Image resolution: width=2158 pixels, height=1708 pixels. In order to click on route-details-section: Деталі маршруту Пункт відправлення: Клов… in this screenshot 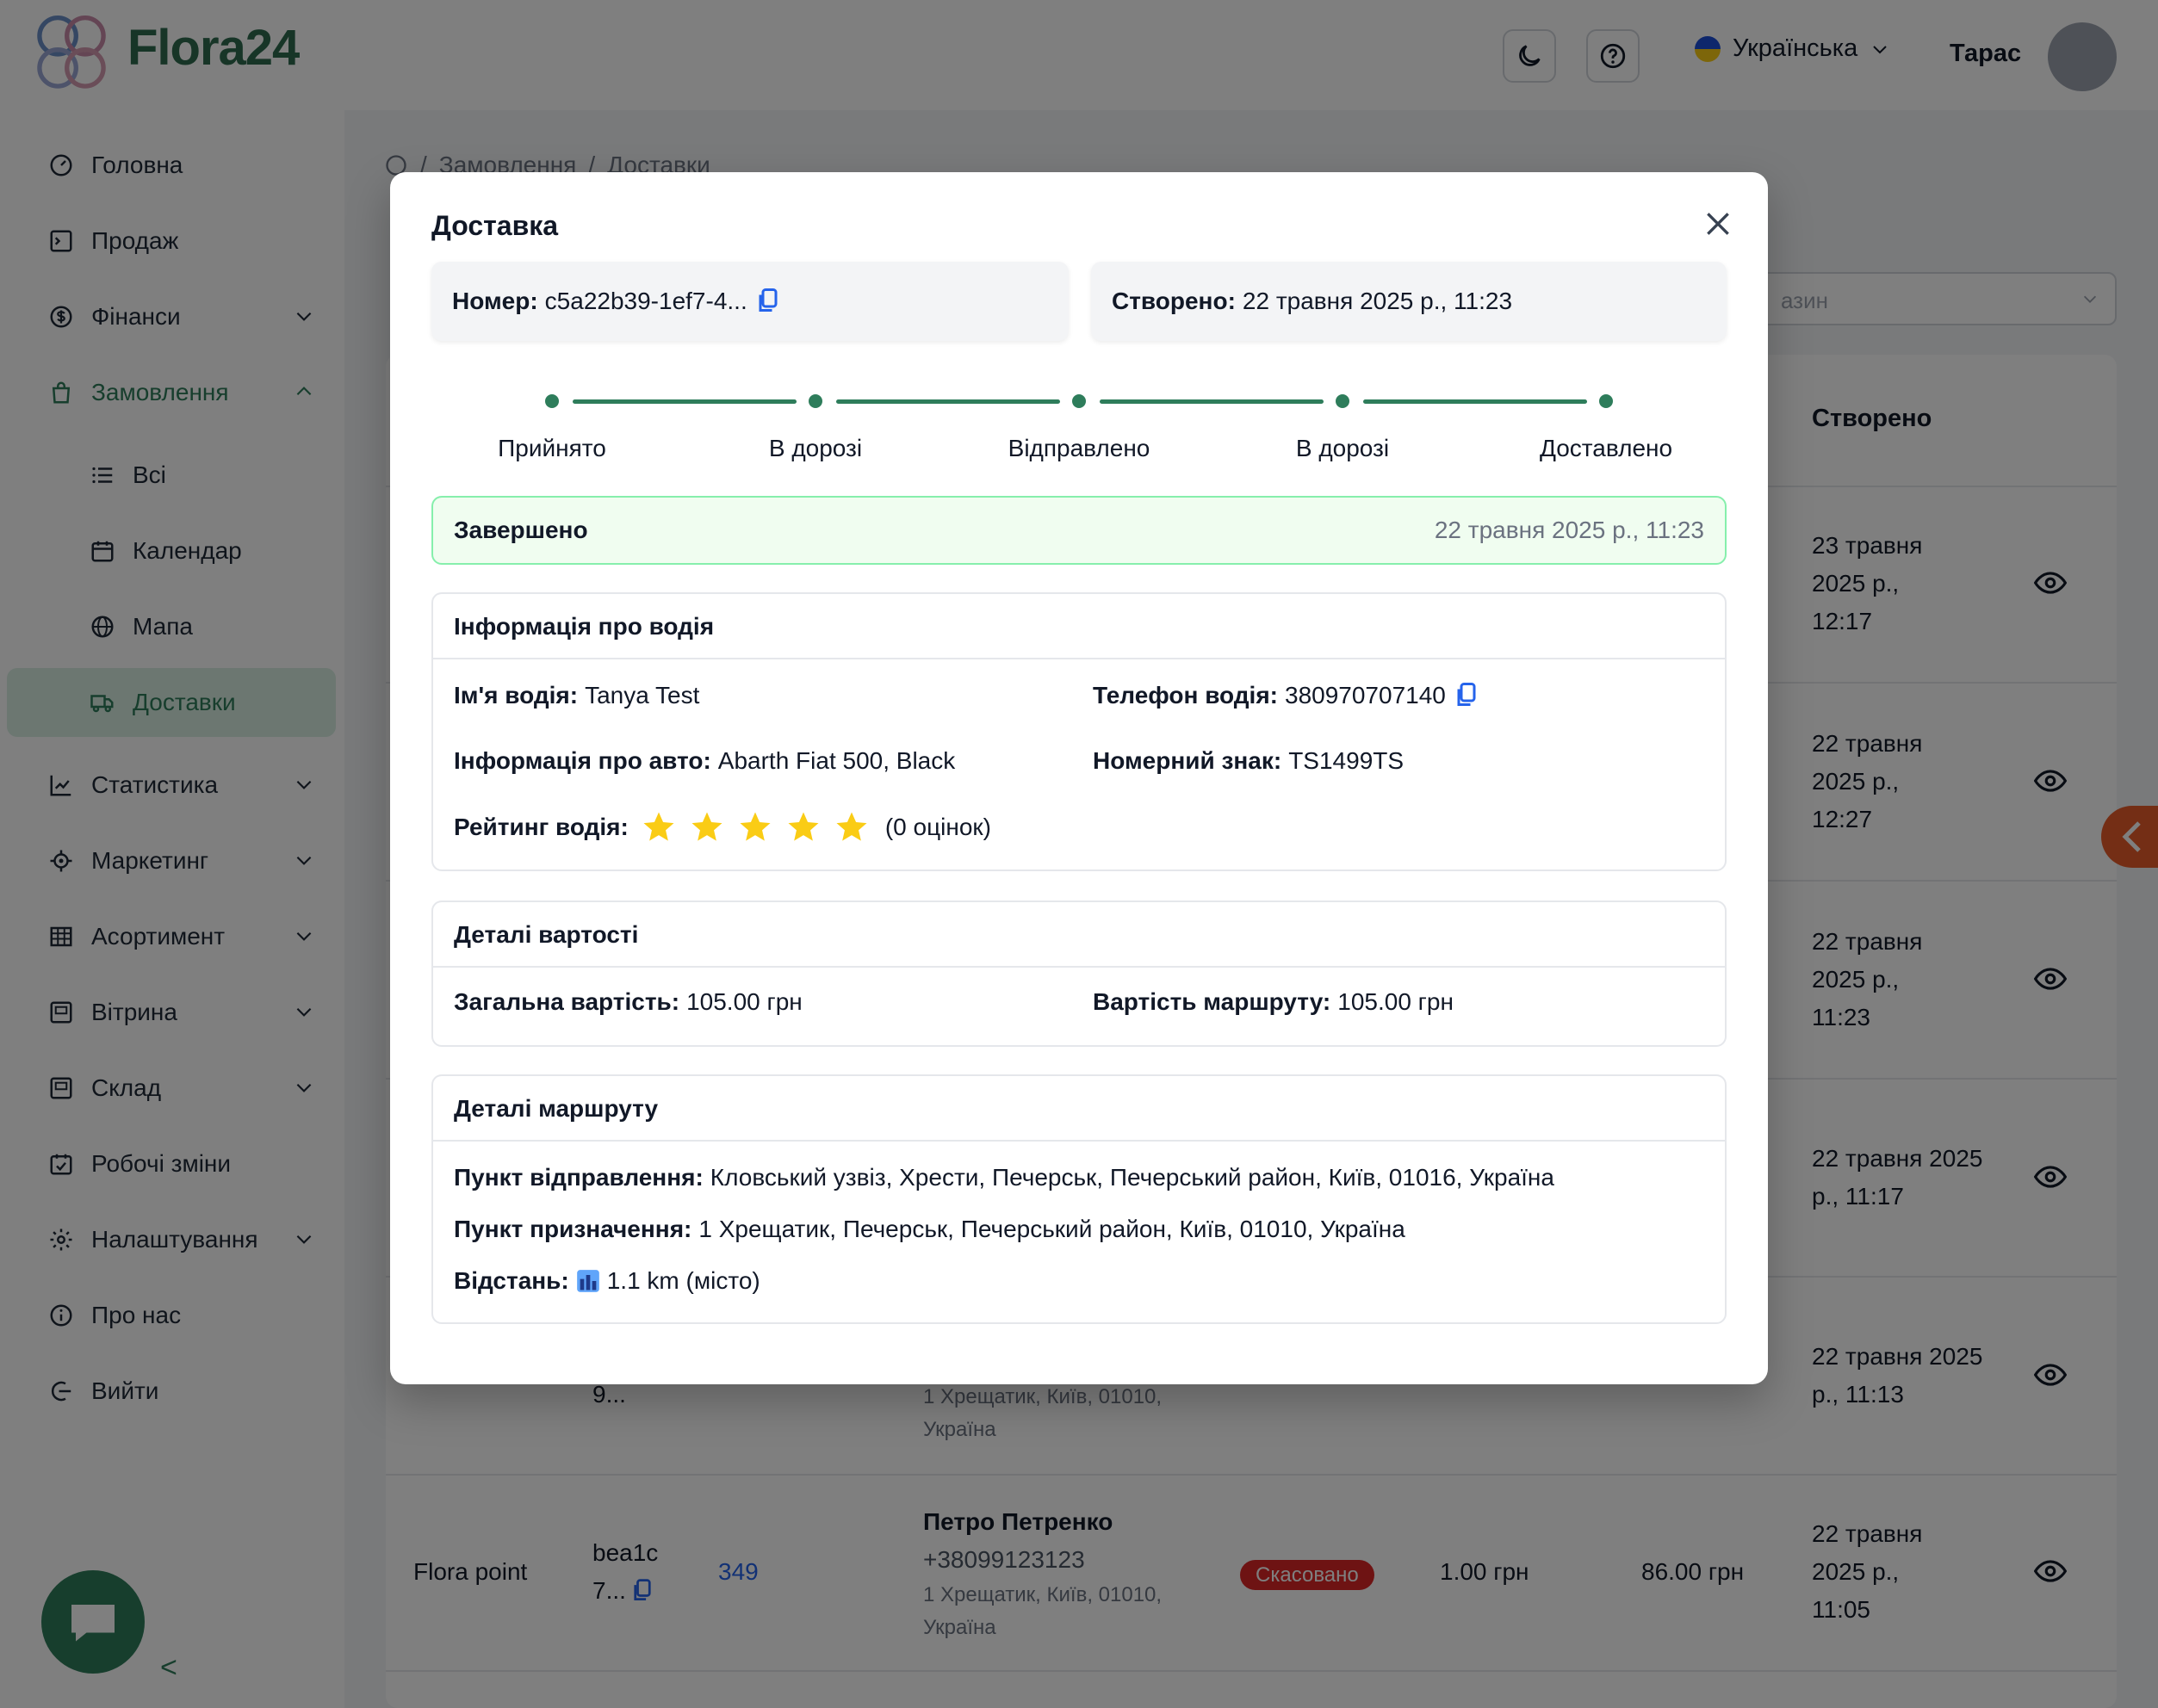, I will do `click(1079, 1199)`.